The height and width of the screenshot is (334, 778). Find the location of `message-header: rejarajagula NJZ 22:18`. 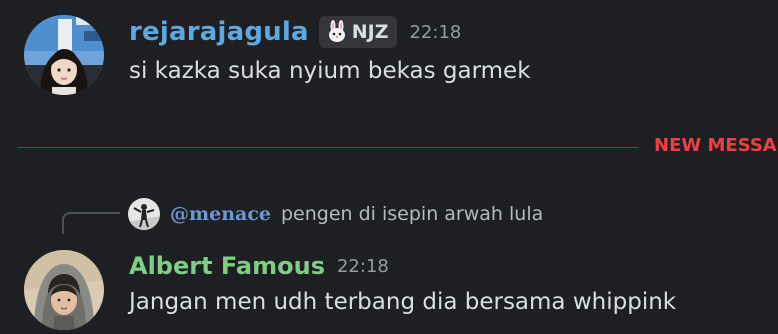

message-header: rejarajagula NJZ 22:18 is located at coordinates (295, 32).